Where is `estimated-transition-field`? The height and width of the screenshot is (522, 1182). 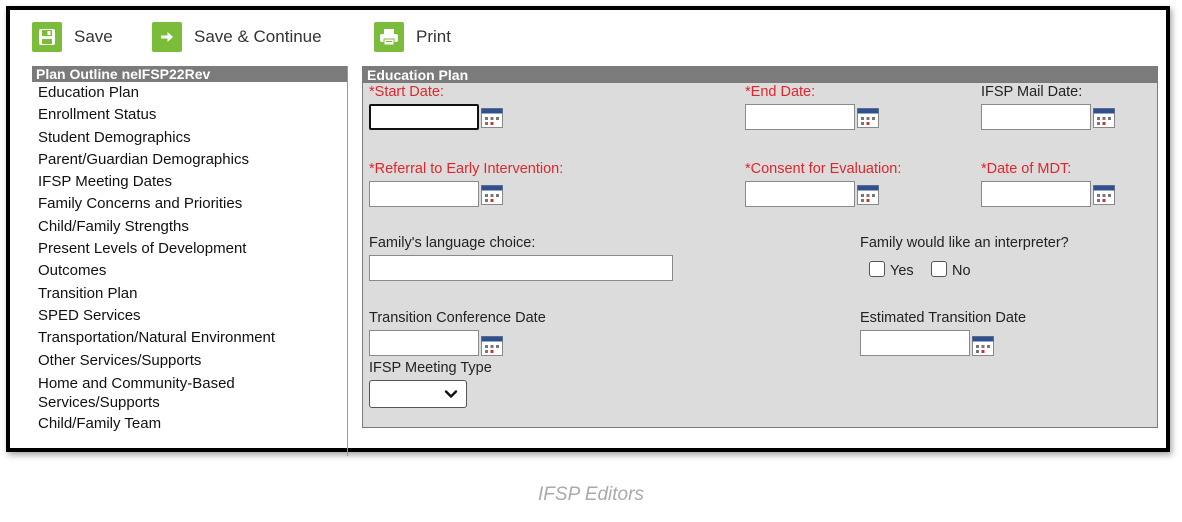 estimated-transition-field is located at coordinates (915, 343).